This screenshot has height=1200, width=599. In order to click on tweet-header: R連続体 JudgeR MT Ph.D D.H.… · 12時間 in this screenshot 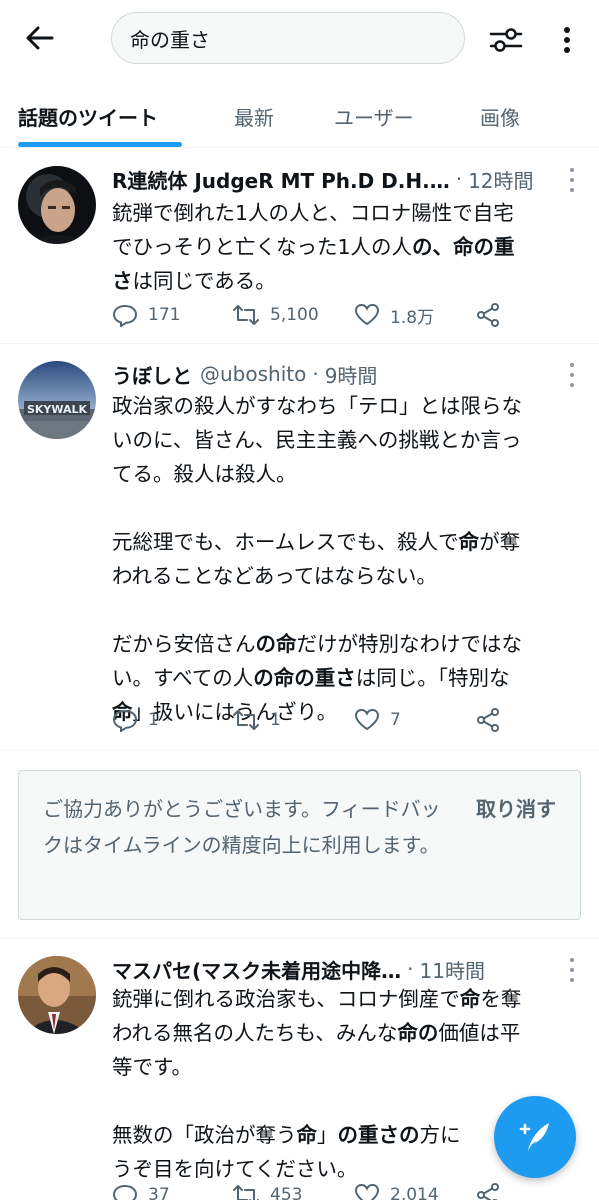, I will do `click(335, 179)`.